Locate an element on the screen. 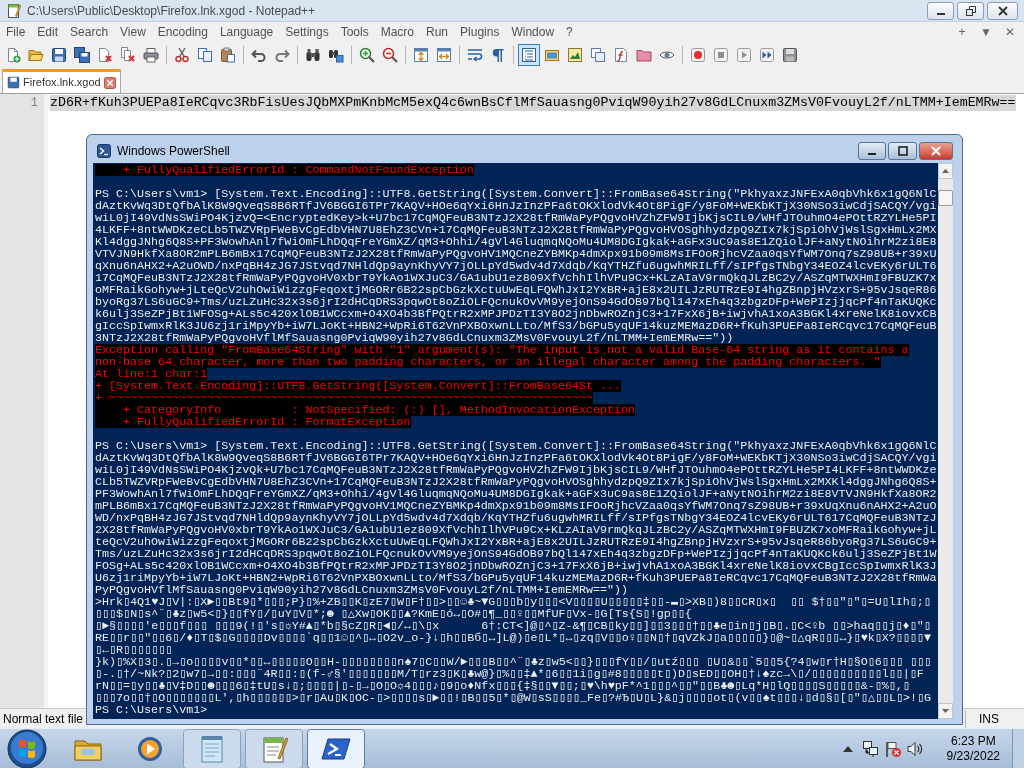 The height and width of the screenshot is (768, 1024). scroll-down-button is located at coordinates (945, 711).